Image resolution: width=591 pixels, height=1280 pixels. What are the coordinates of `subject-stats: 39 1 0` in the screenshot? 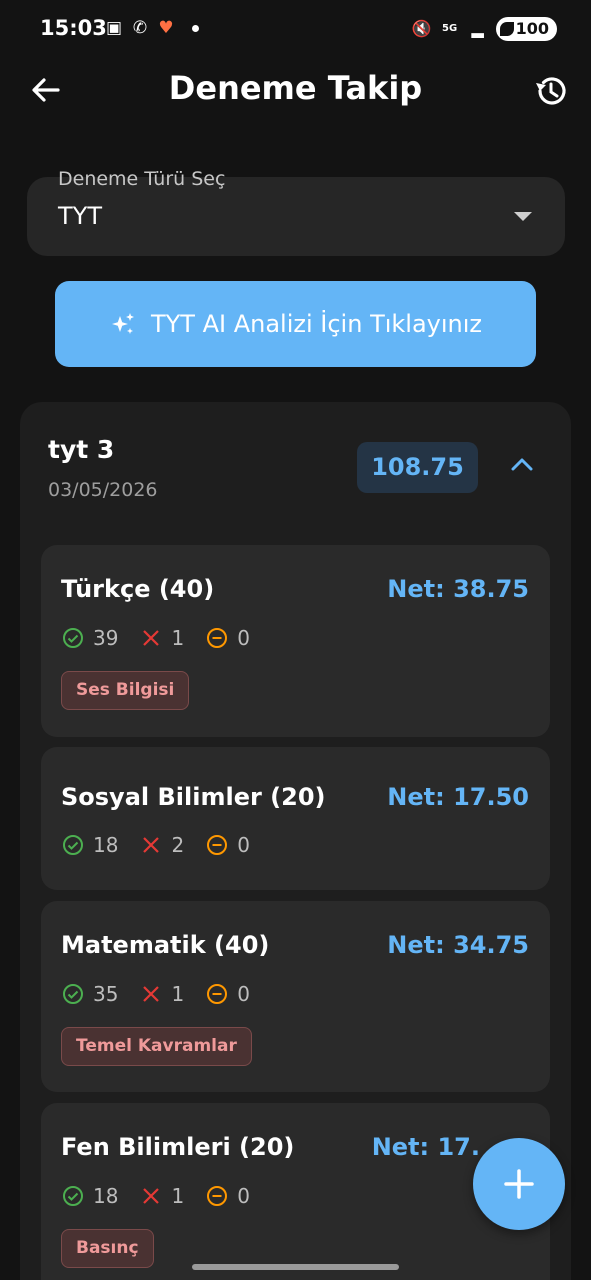 It's located at (167, 638).